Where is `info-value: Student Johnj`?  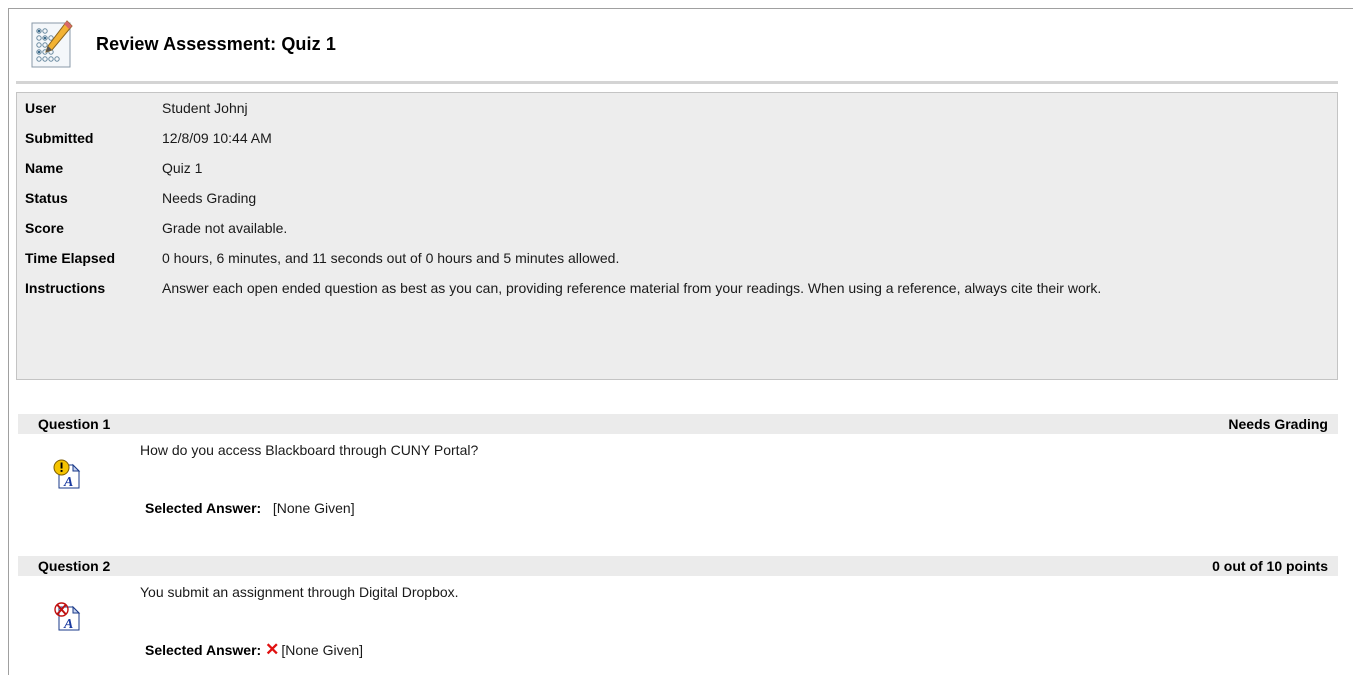 info-value: Student Johnj is located at coordinates (205, 108).